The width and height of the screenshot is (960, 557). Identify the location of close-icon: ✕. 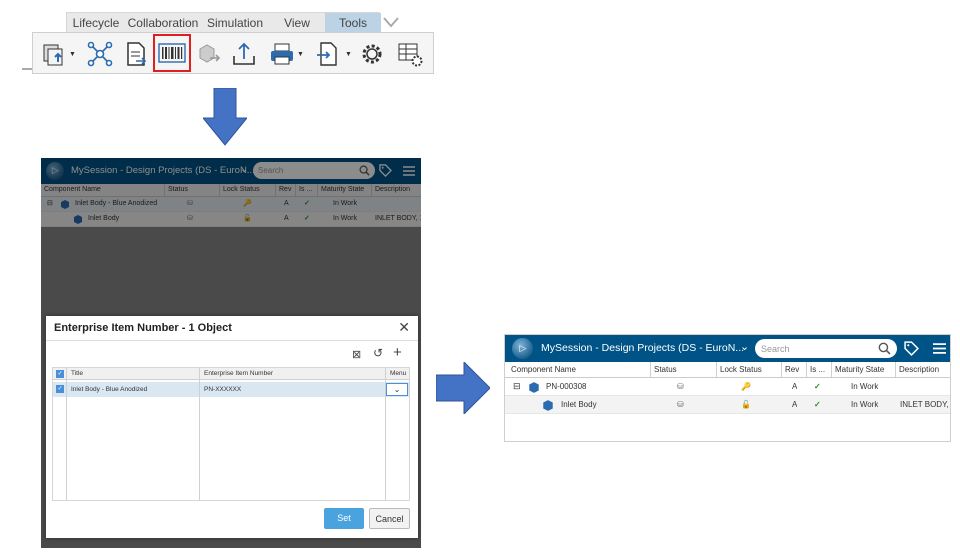
(404, 327).